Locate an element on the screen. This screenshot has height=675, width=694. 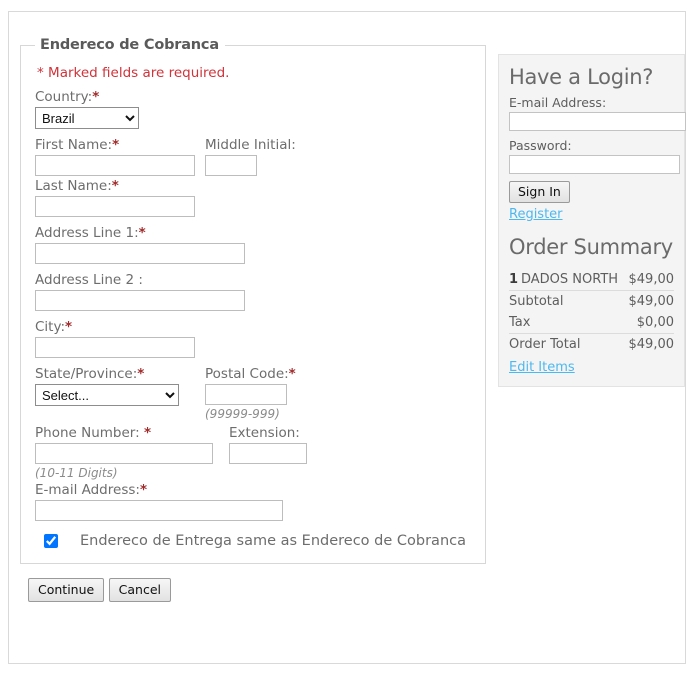
email-field: E-mail Address:* is located at coordinates (253, 501).